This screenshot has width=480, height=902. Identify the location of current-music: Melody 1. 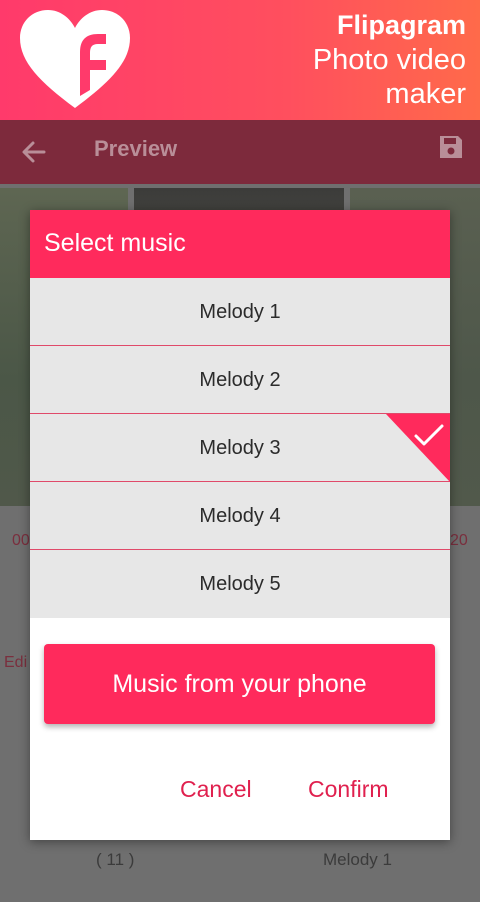
(357, 859).